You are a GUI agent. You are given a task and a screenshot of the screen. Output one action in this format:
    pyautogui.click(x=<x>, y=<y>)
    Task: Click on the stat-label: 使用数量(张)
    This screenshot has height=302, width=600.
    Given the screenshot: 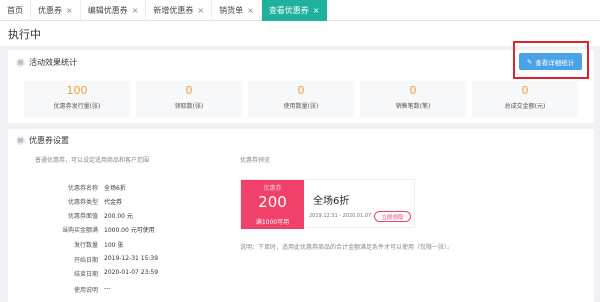 What is the action you would take?
    pyautogui.click(x=301, y=106)
    